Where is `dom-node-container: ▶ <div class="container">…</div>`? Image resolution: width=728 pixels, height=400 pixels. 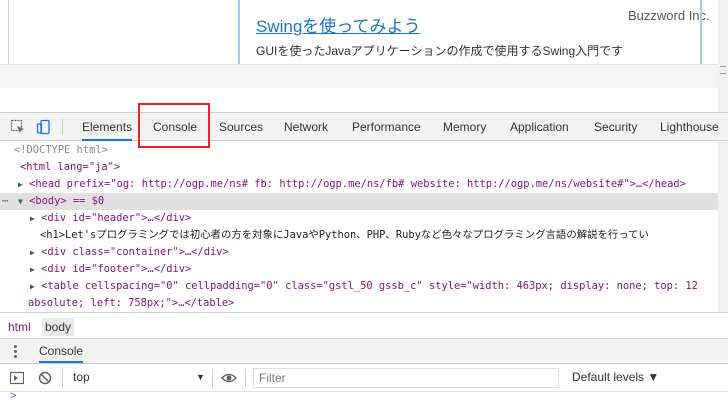
dom-node-container: ▶ <div class="container">…</div> is located at coordinates (364, 252).